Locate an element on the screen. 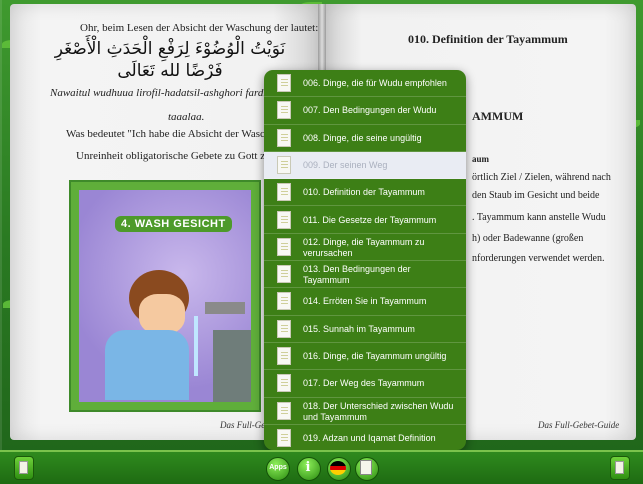 This screenshot has width=643, height=484. bottom-toolbar is located at coordinates (321, 467).